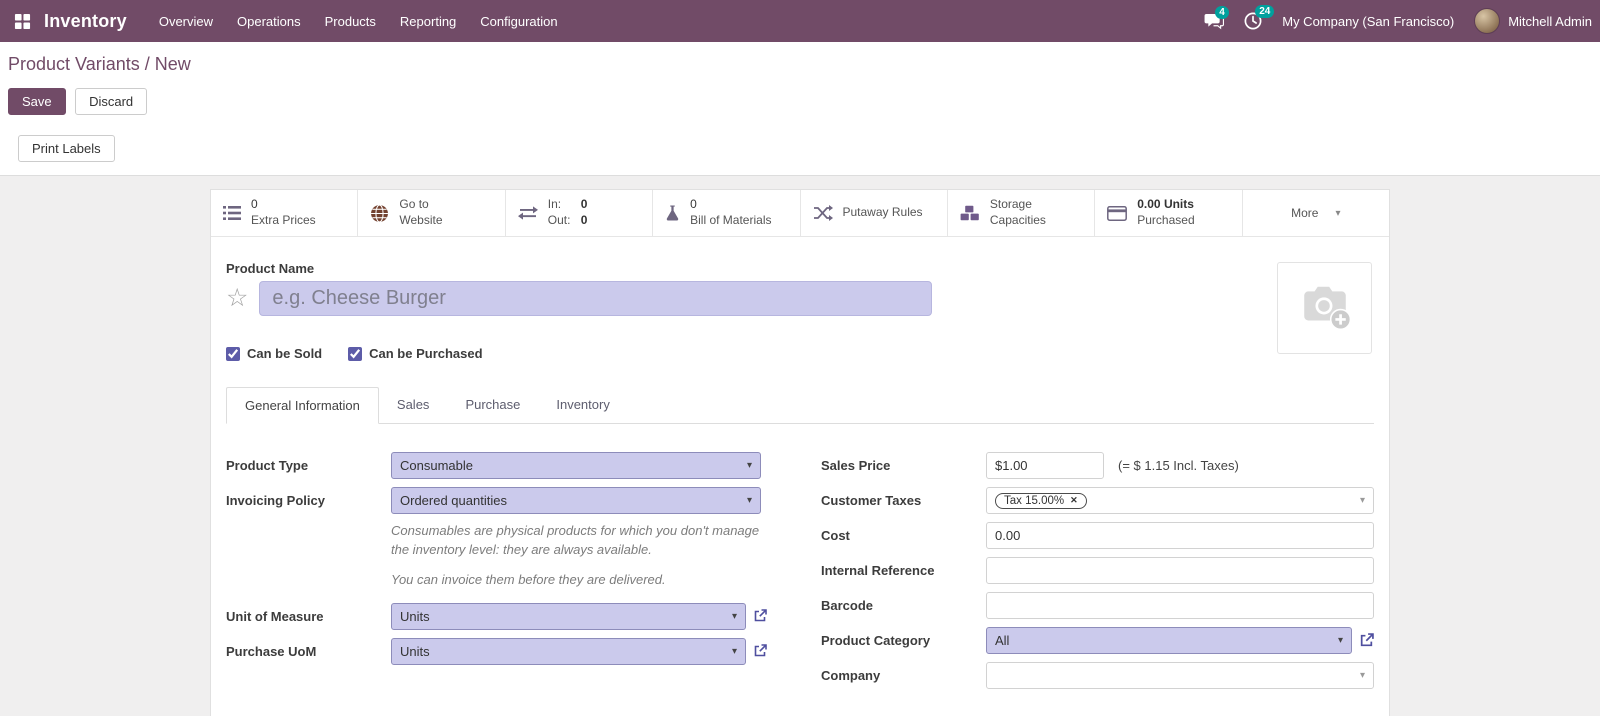  I want to click on product-category-external-link-icon, so click(1366, 640).